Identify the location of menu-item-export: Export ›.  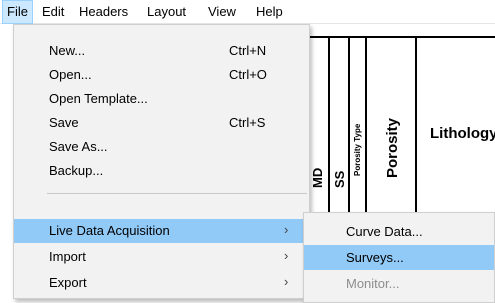
(161, 283).